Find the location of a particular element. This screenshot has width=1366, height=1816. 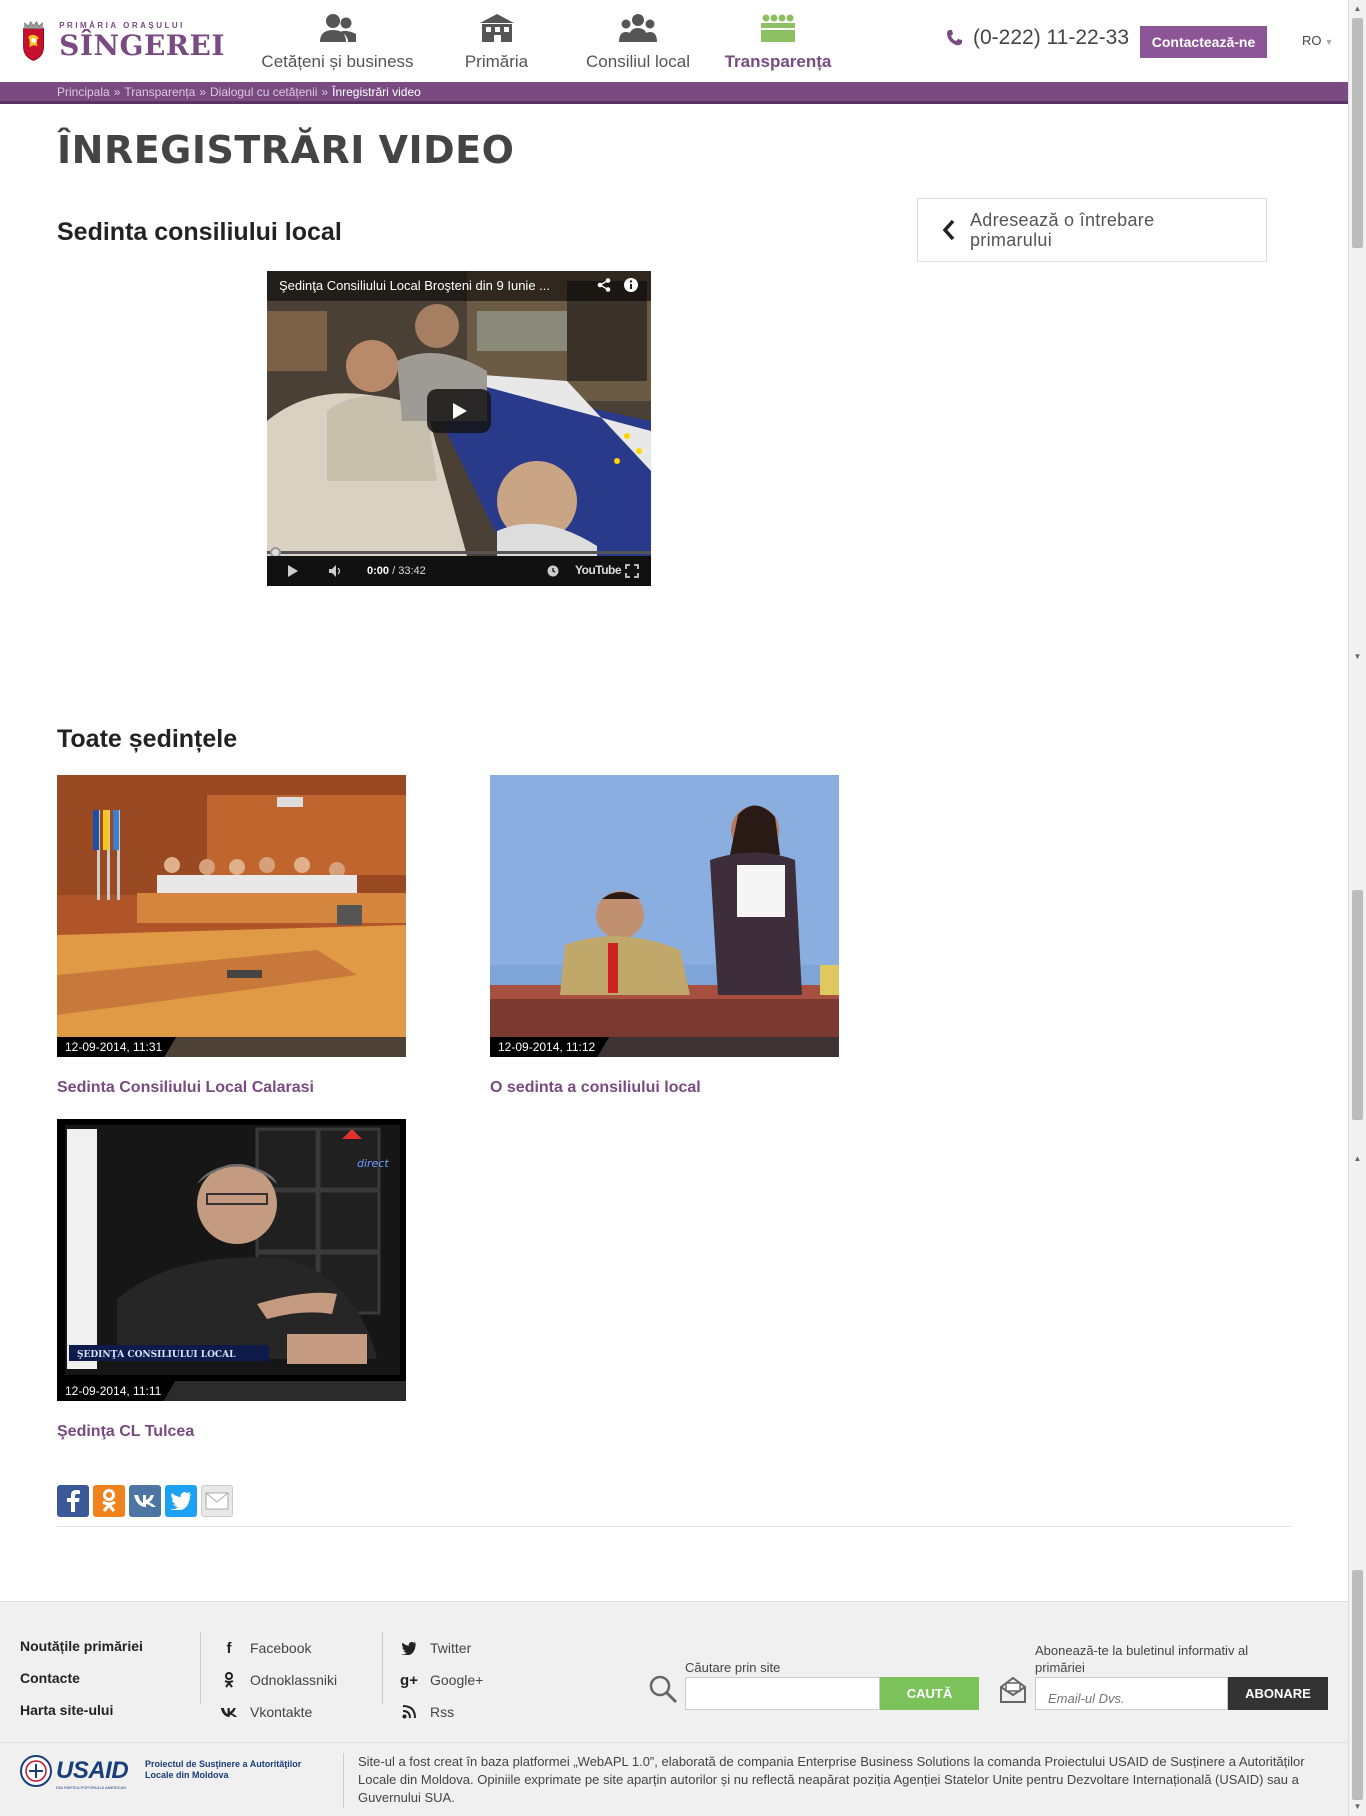

twitter-icon is located at coordinates (409, 1648).